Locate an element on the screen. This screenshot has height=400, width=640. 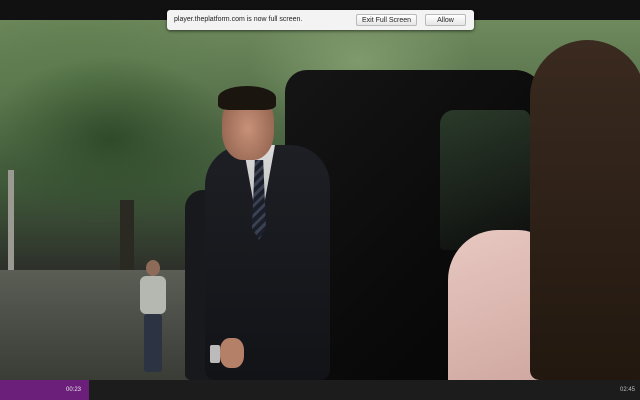
allow-button: Allow is located at coordinates (445, 20).